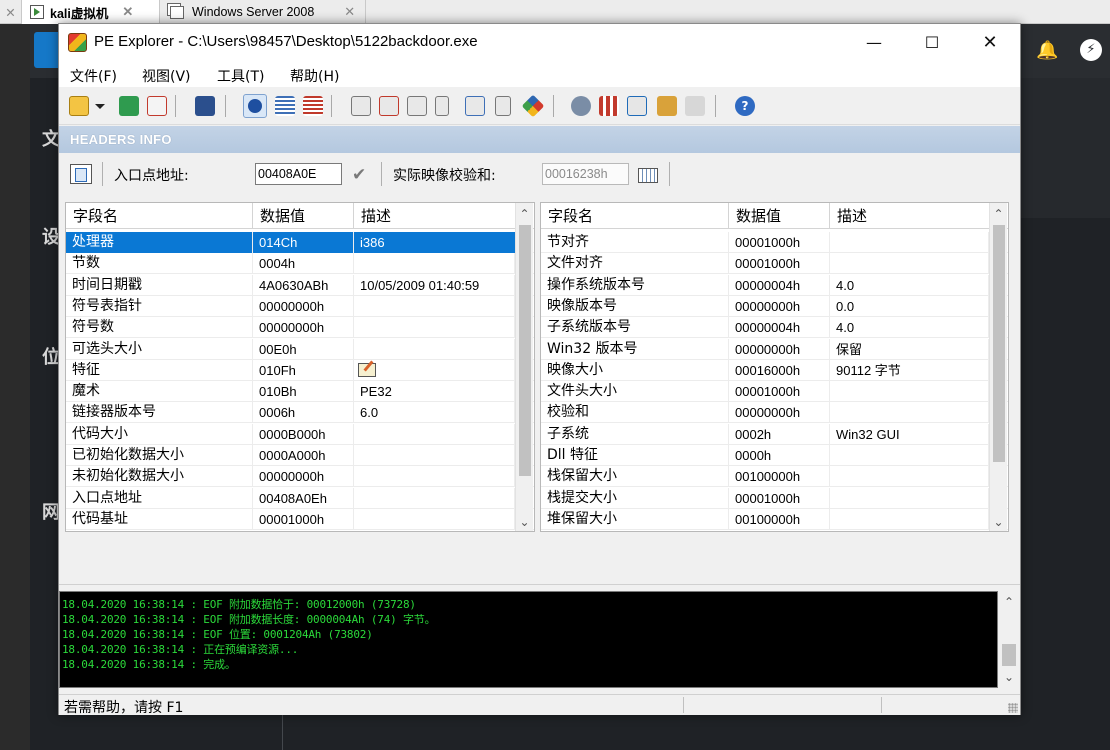 The width and height of the screenshot is (1110, 750). What do you see at coordinates (93, 76) in the screenshot?
I see `menu-file: 文件(F)` at bounding box center [93, 76].